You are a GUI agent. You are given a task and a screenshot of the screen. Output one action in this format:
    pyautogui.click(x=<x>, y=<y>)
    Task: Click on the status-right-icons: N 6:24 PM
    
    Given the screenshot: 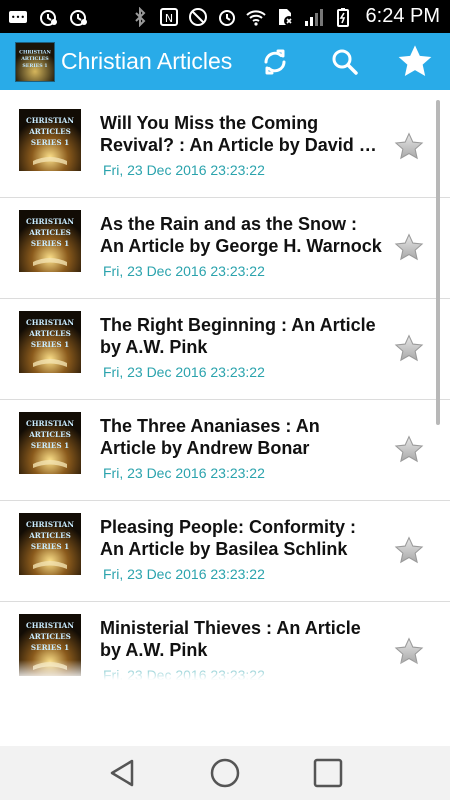 What is the action you would take?
    pyautogui.click(x=290, y=16)
    